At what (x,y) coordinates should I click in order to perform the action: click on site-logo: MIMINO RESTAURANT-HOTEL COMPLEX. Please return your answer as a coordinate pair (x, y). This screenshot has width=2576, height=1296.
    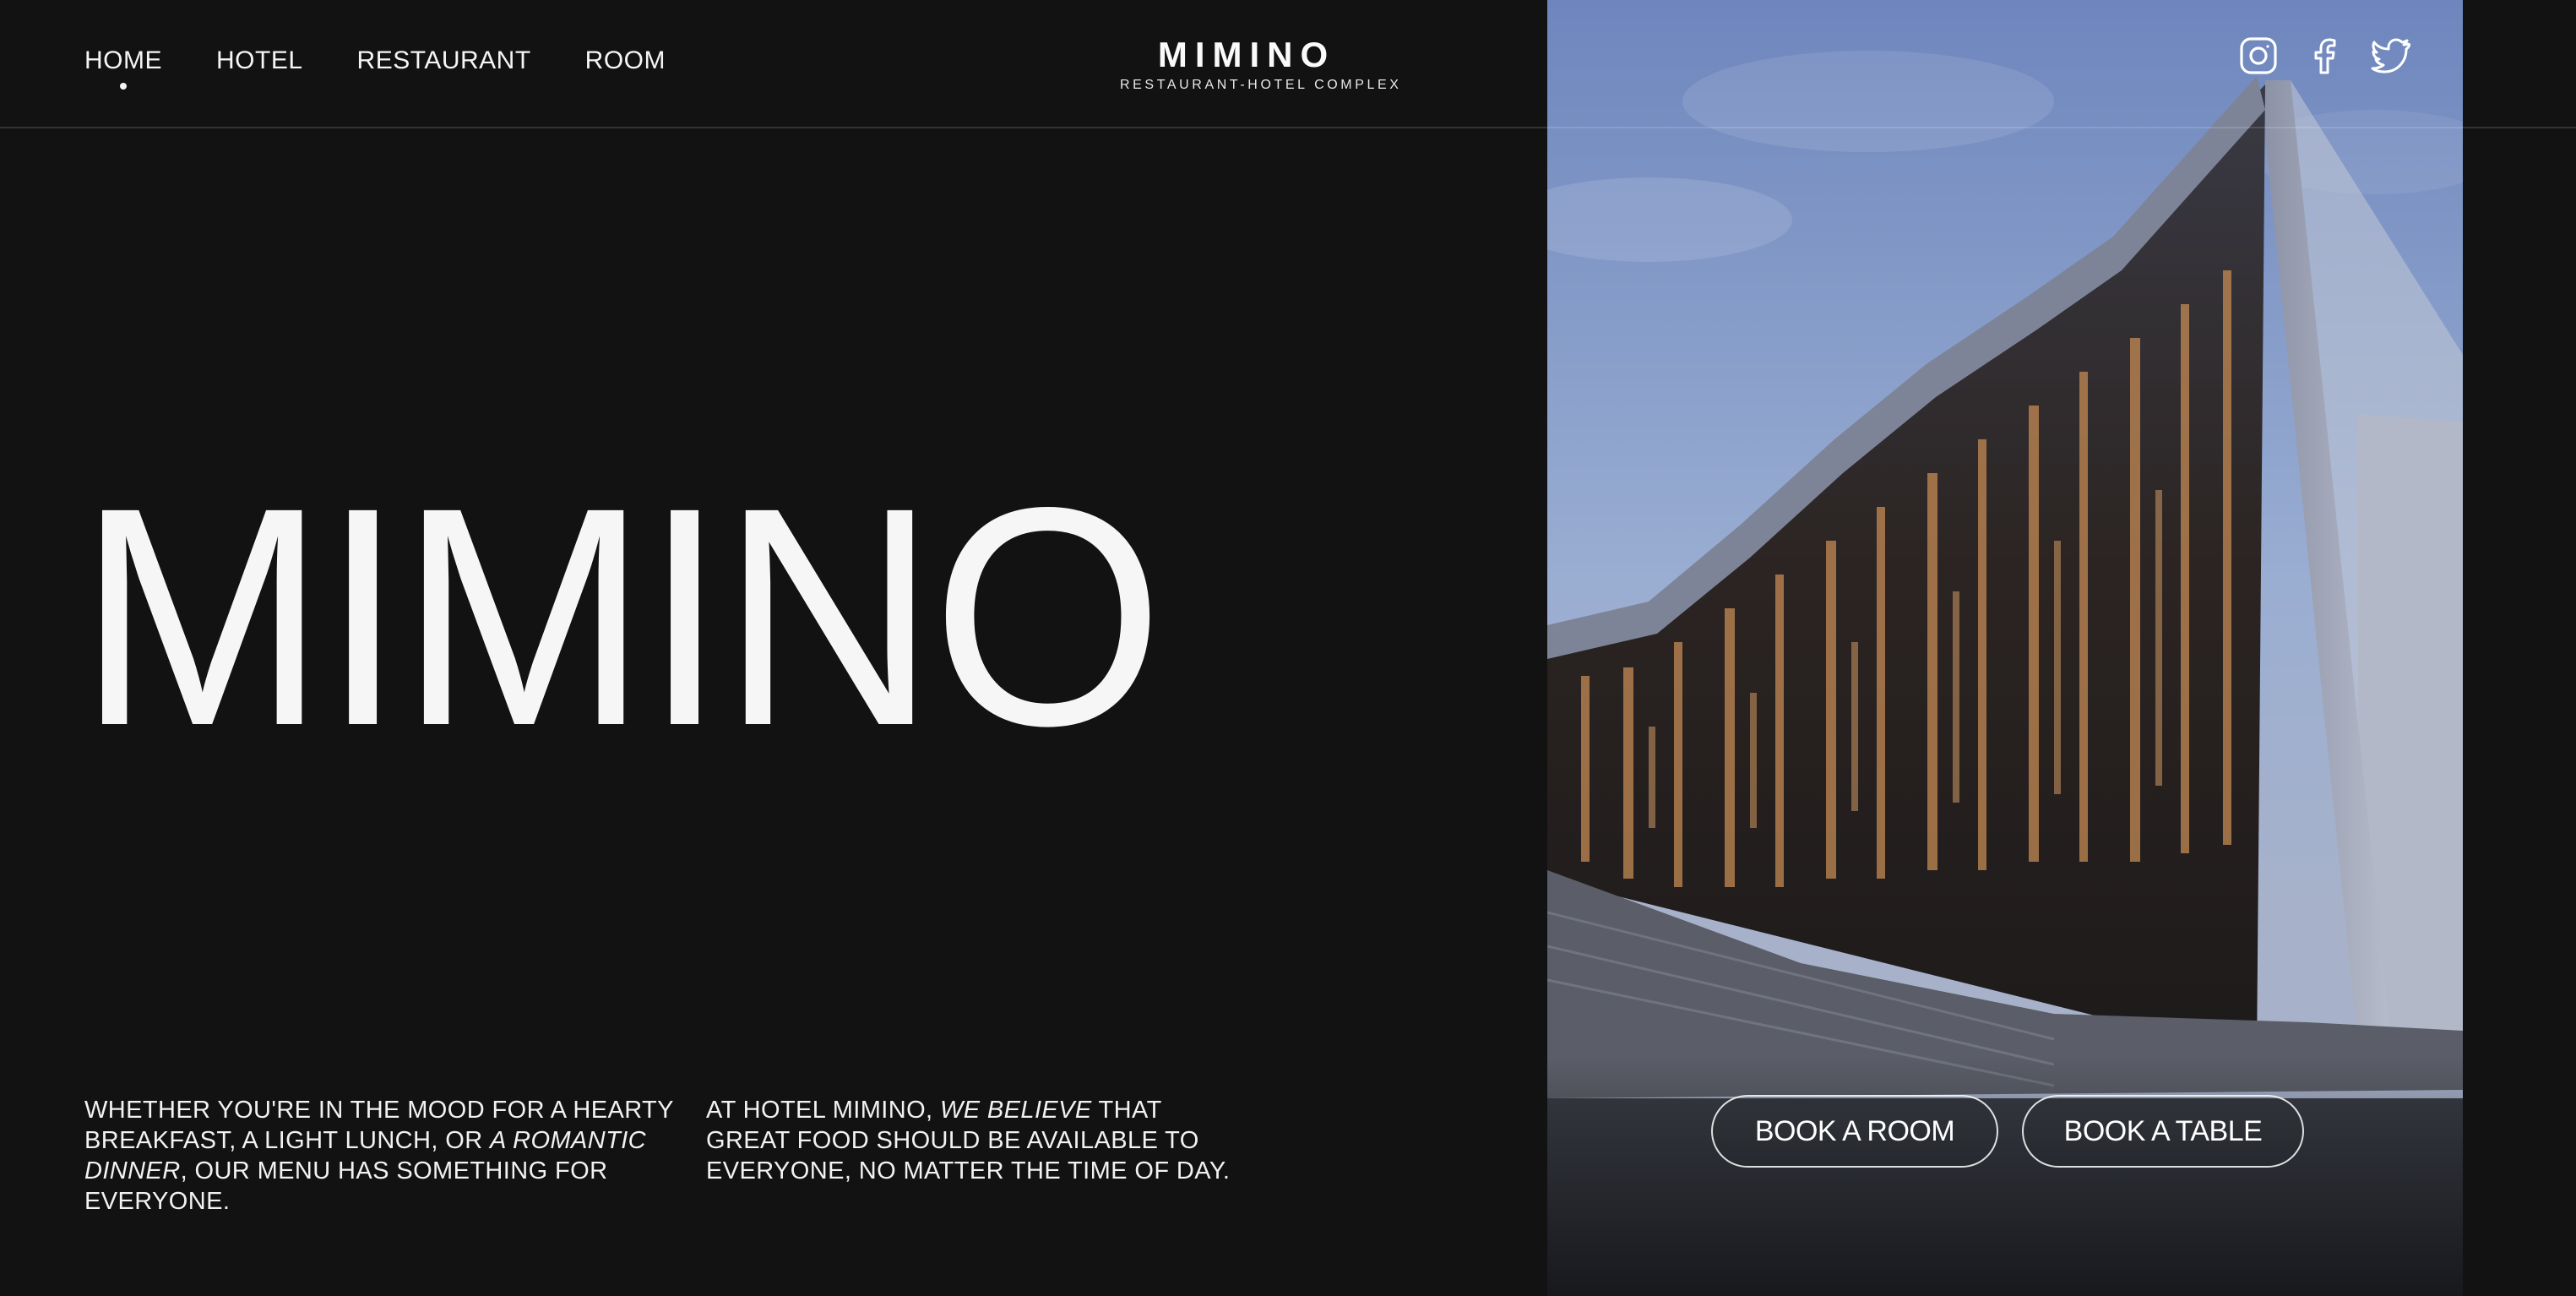
    Looking at the image, I should click on (1261, 64).